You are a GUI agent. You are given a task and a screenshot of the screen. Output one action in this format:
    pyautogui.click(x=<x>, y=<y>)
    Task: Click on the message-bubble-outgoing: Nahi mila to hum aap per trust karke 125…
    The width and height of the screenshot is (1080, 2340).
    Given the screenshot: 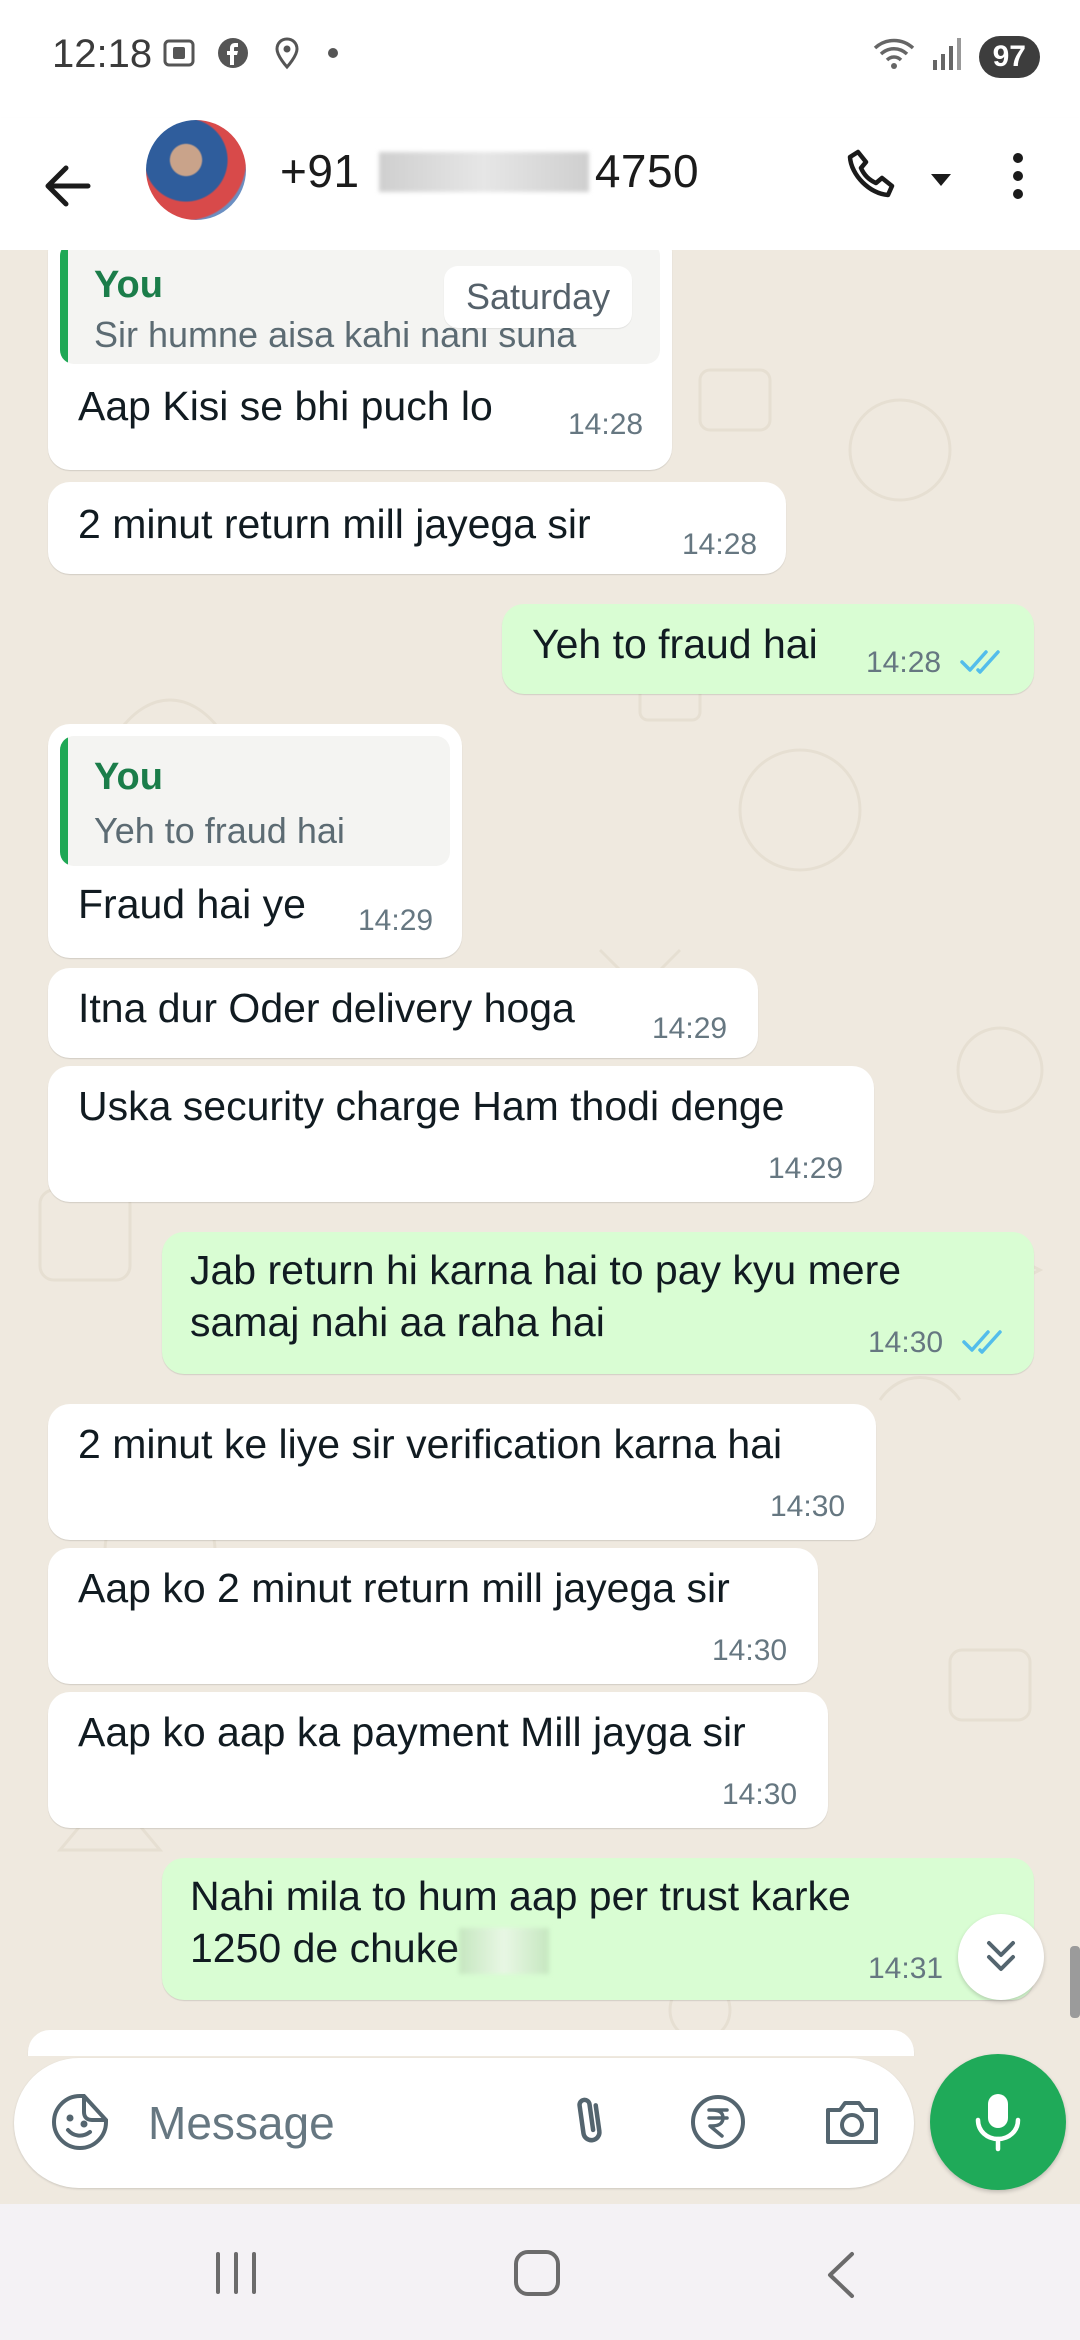 What is the action you would take?
    pyautogui.click(x=598, y=1929)
    